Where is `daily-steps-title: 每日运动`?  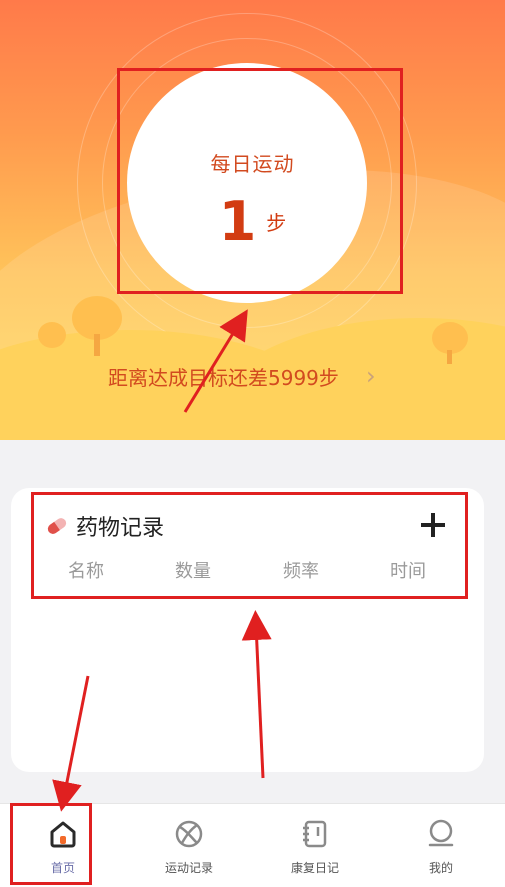 daily-steps-title: 每日运动 is located at coordinates (252, 164).